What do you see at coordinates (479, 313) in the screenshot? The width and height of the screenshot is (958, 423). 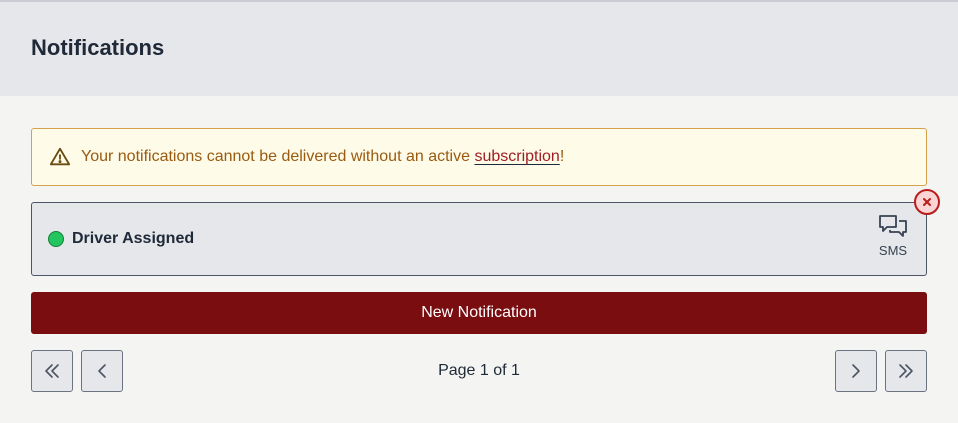 I see `new-notification-button: New Notification` at bounding box center [479, 313].